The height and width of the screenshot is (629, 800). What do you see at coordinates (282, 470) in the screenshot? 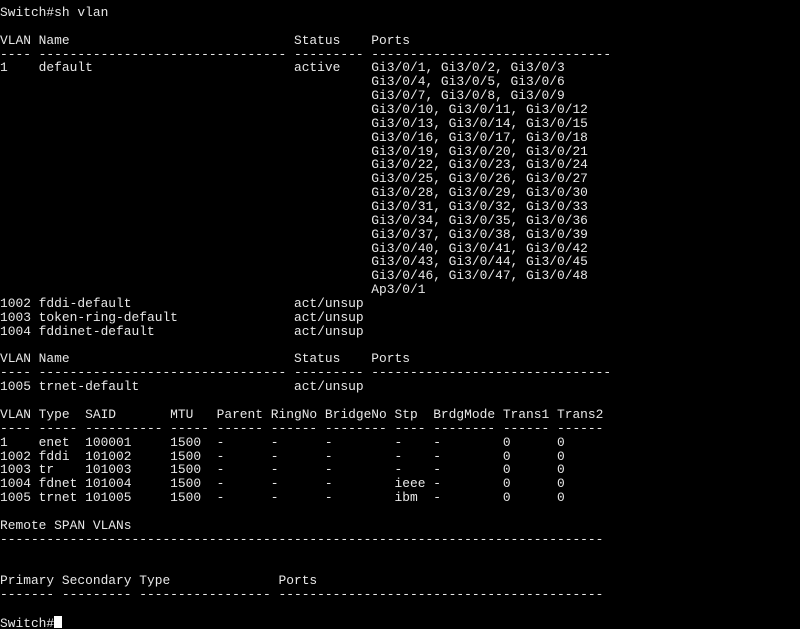
I see `output-line: 1003 tr 101003 1500 - - - - - 0 0` at bounding box center [282, 470].